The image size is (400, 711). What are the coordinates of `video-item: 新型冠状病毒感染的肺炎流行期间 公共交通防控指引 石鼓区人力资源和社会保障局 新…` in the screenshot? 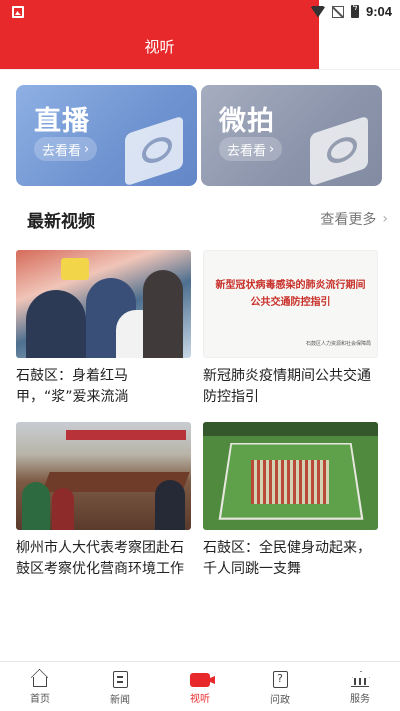 It's located at (290, 329).